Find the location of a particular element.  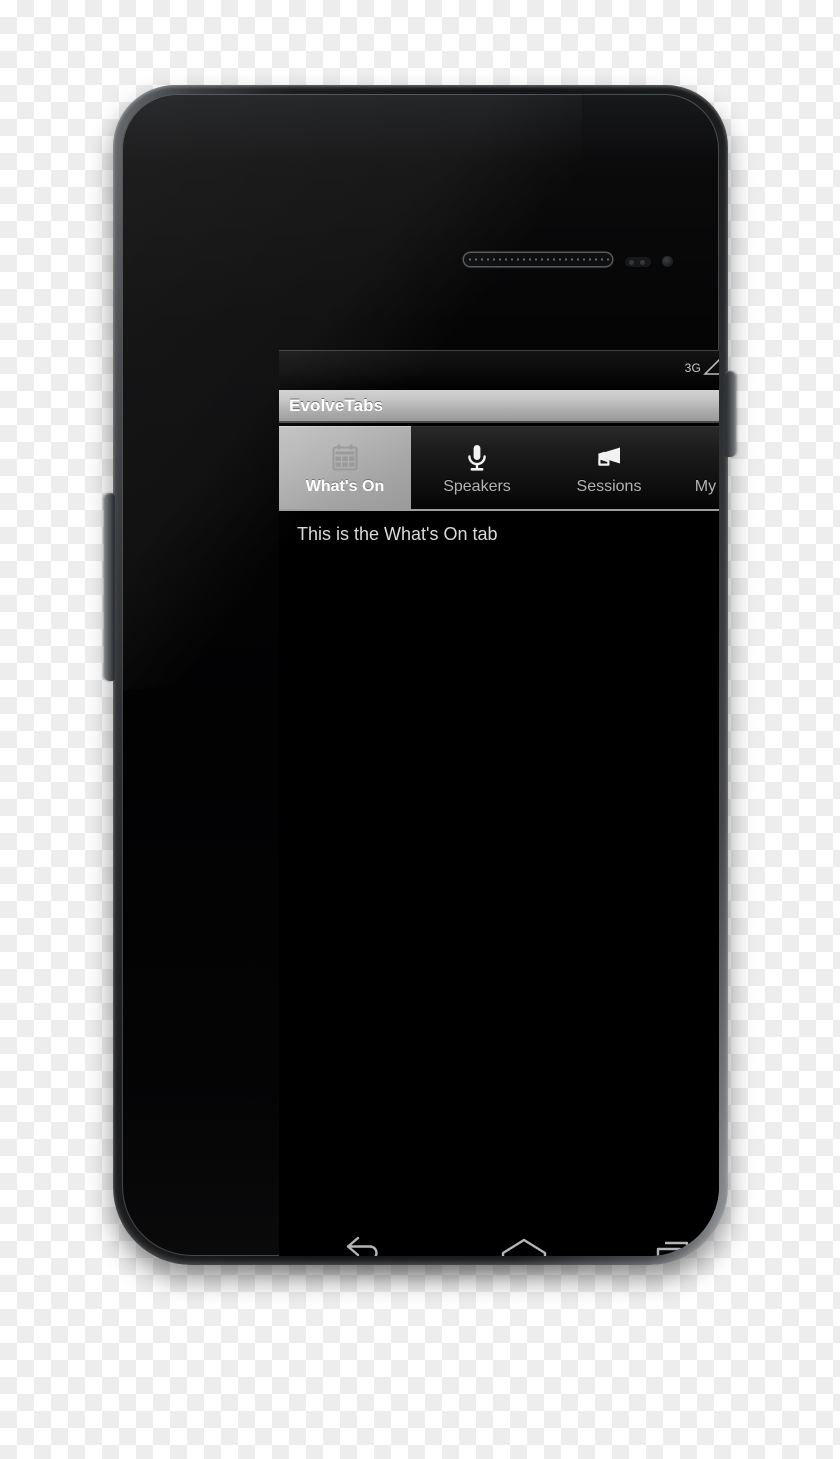

tab-speakers: Speakers is located at coordinates (477, 467).